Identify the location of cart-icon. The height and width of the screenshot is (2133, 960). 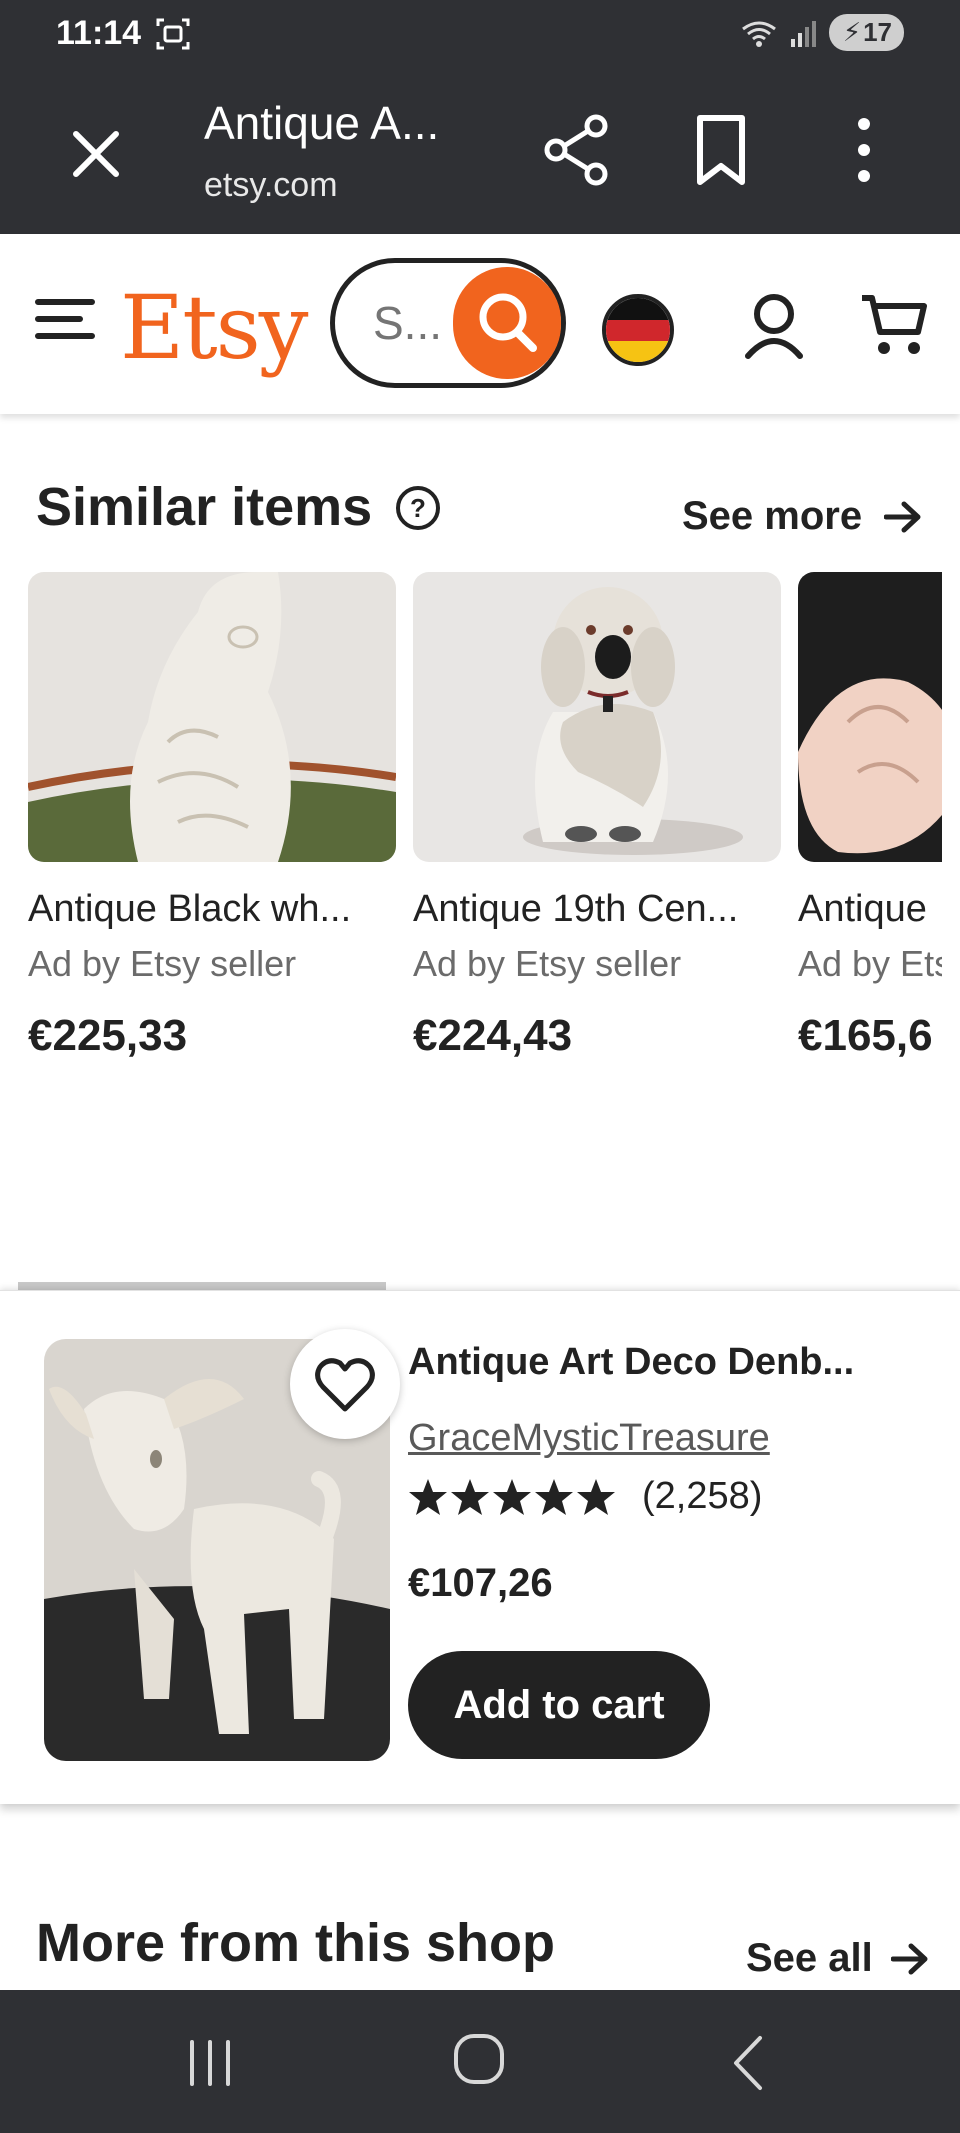
(895, 325).